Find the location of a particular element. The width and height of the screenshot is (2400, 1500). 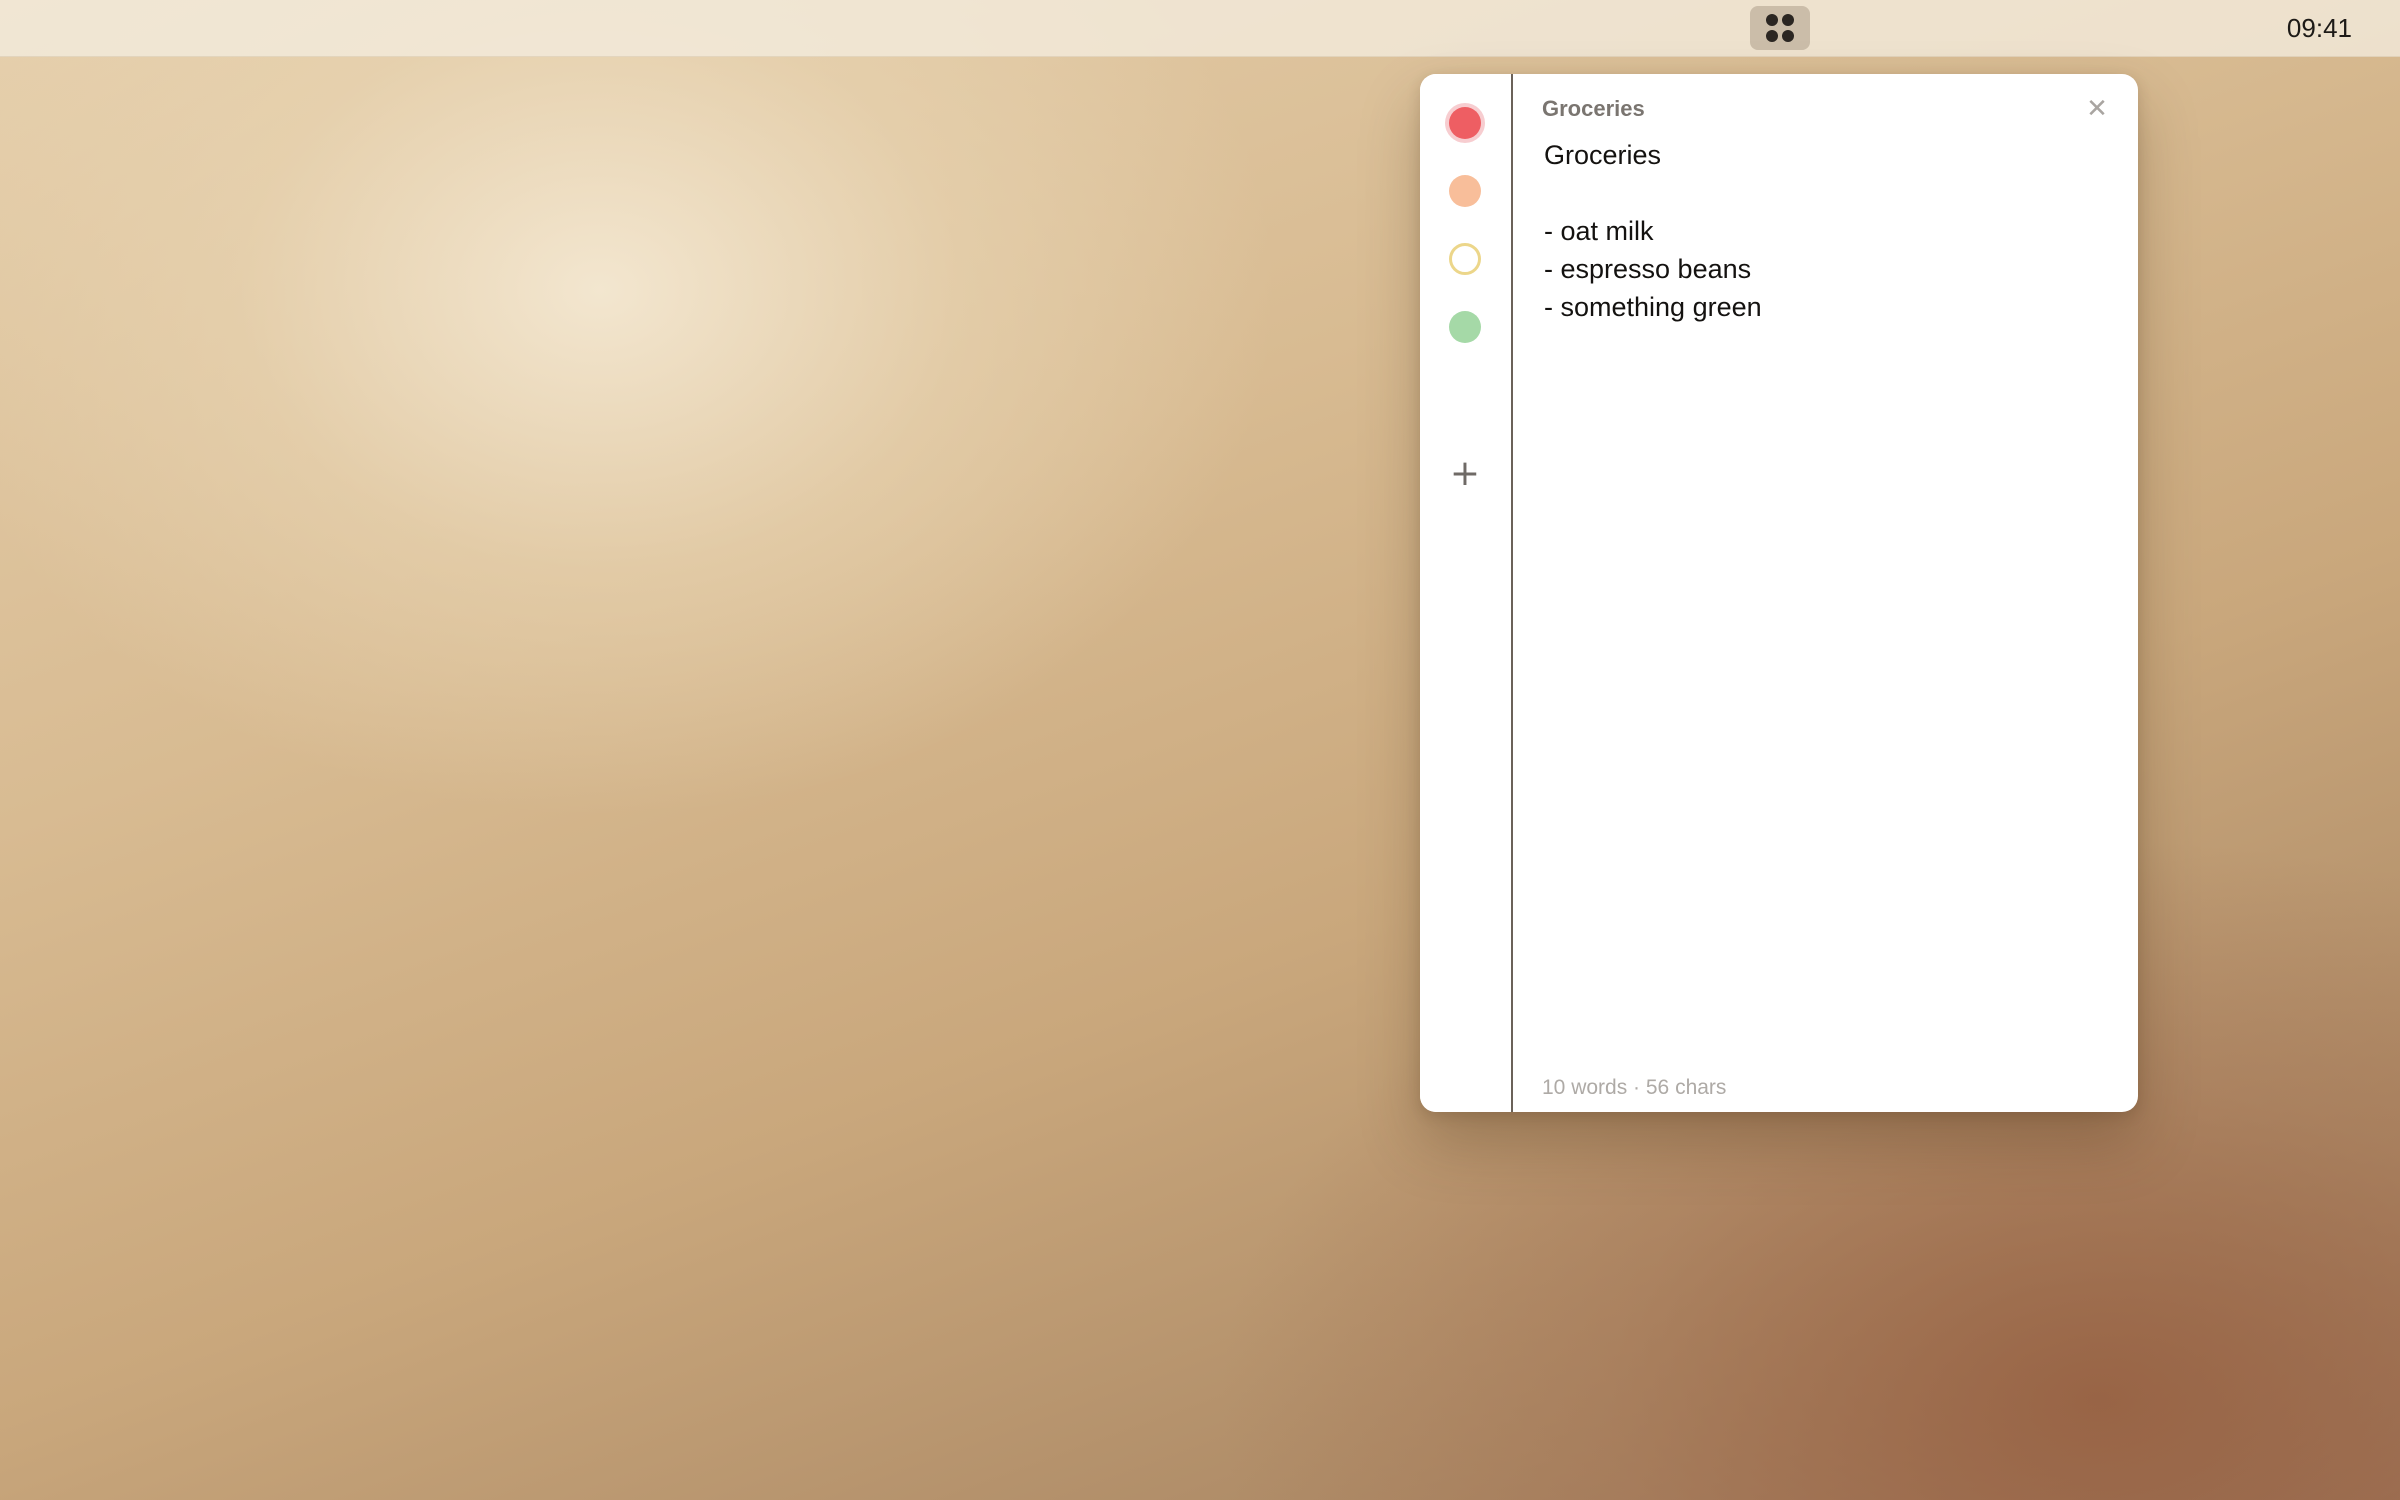

word-char-count: 10 words · 56 chars is located at coordinates (1634, 1087).